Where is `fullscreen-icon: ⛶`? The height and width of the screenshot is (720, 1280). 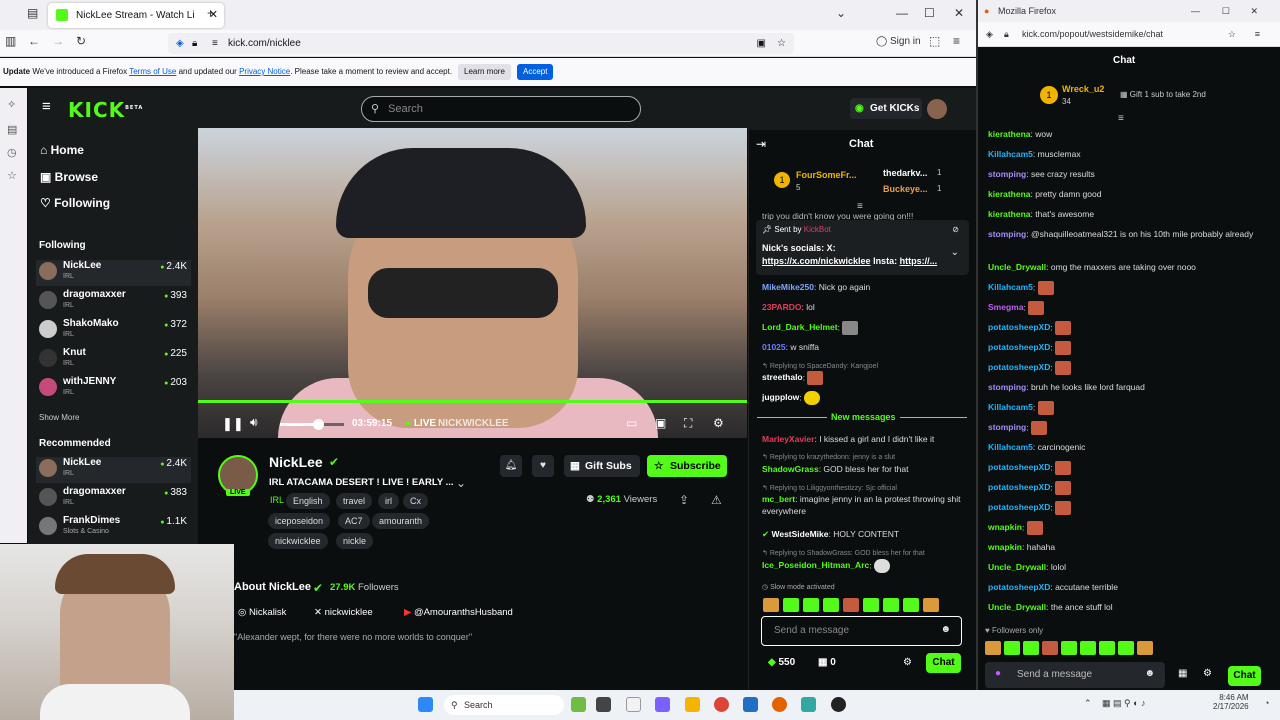 fullscreen-icon: ⛶ is located at coordinates (688, 423).